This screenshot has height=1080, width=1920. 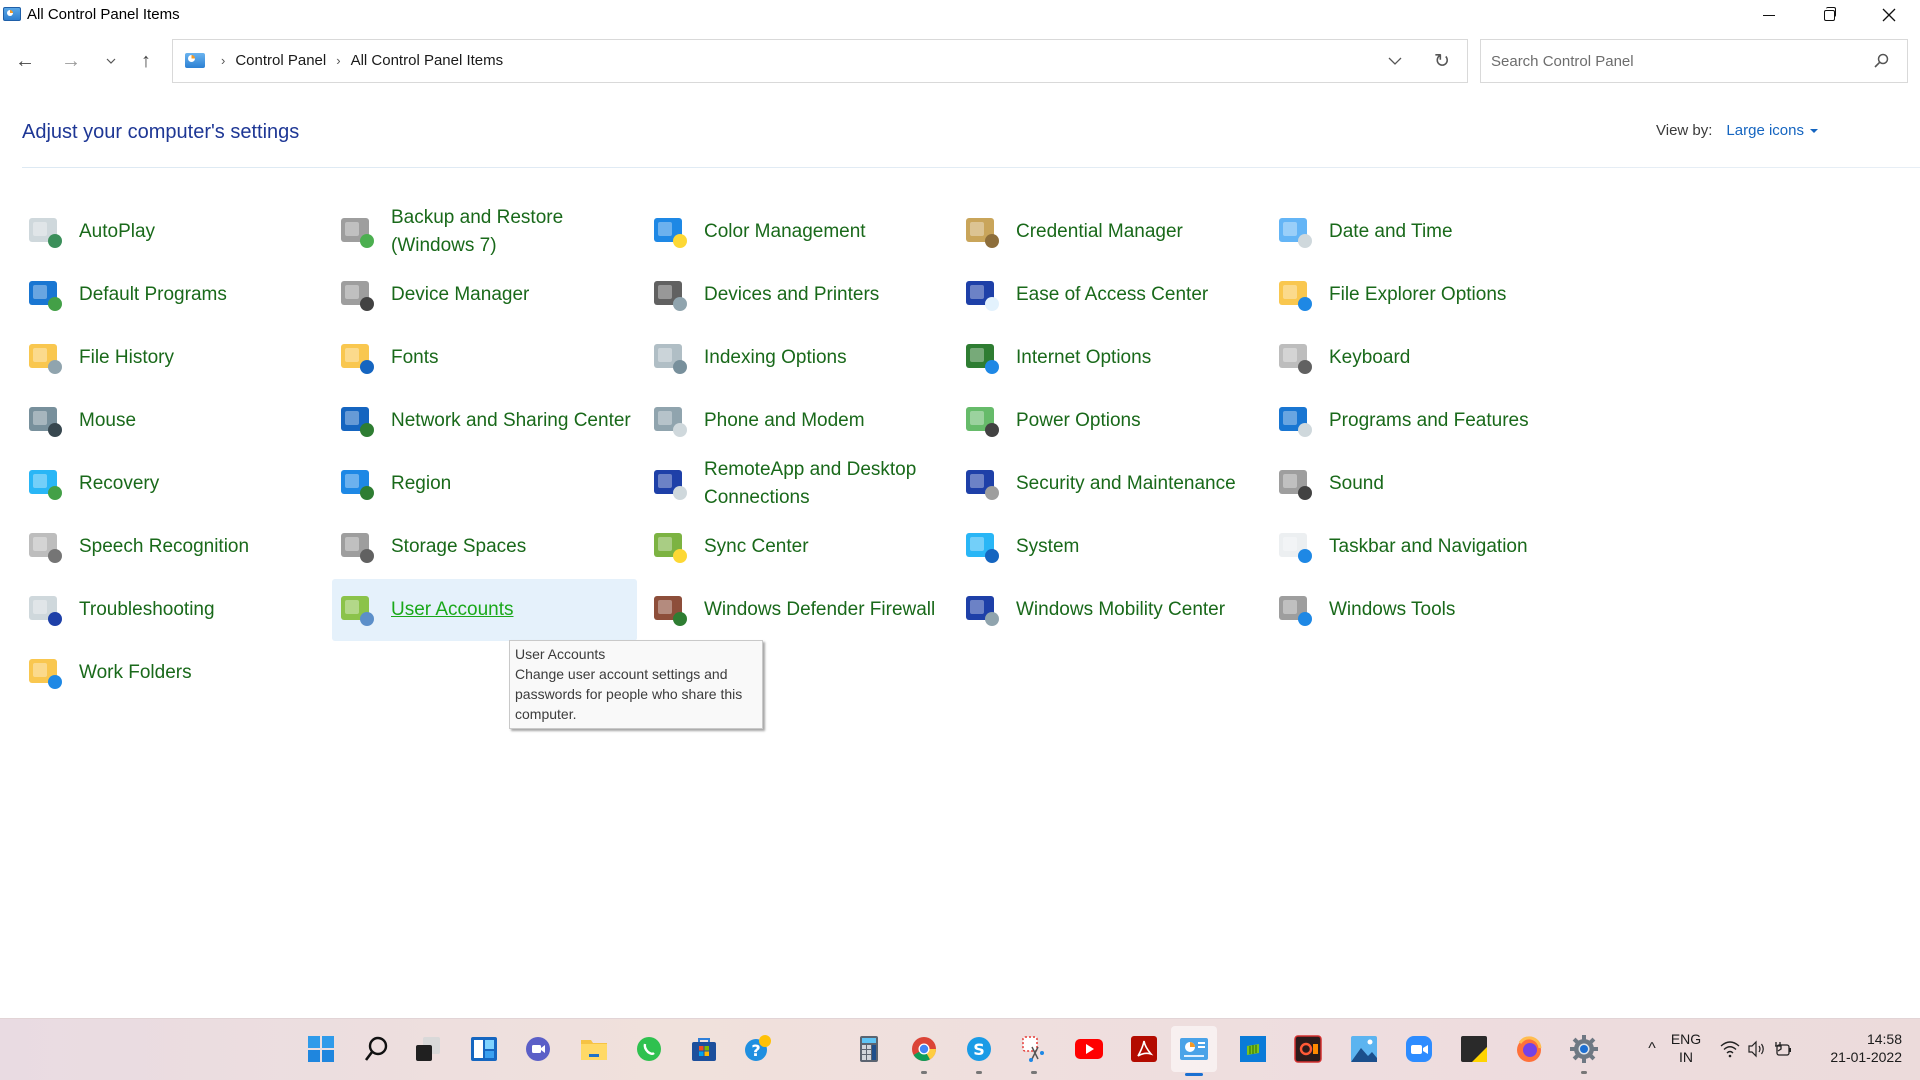 What do you see at coordinates (924, 1053) in the screenshot?
I see `taskbar-chrome-button` at bounding box center [924, 1053].